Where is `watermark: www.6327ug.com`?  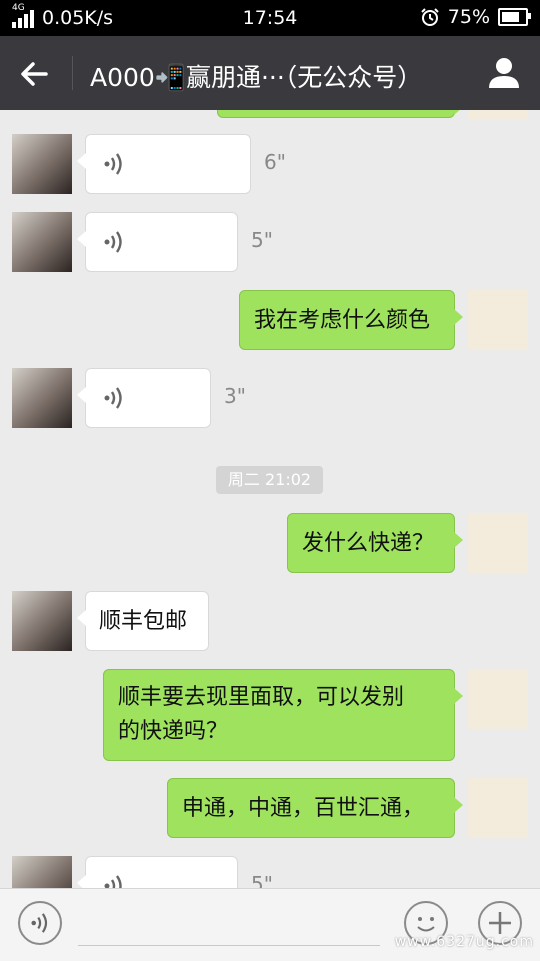 watermark: www.6327ug.com is located at coordinates (464, 942).